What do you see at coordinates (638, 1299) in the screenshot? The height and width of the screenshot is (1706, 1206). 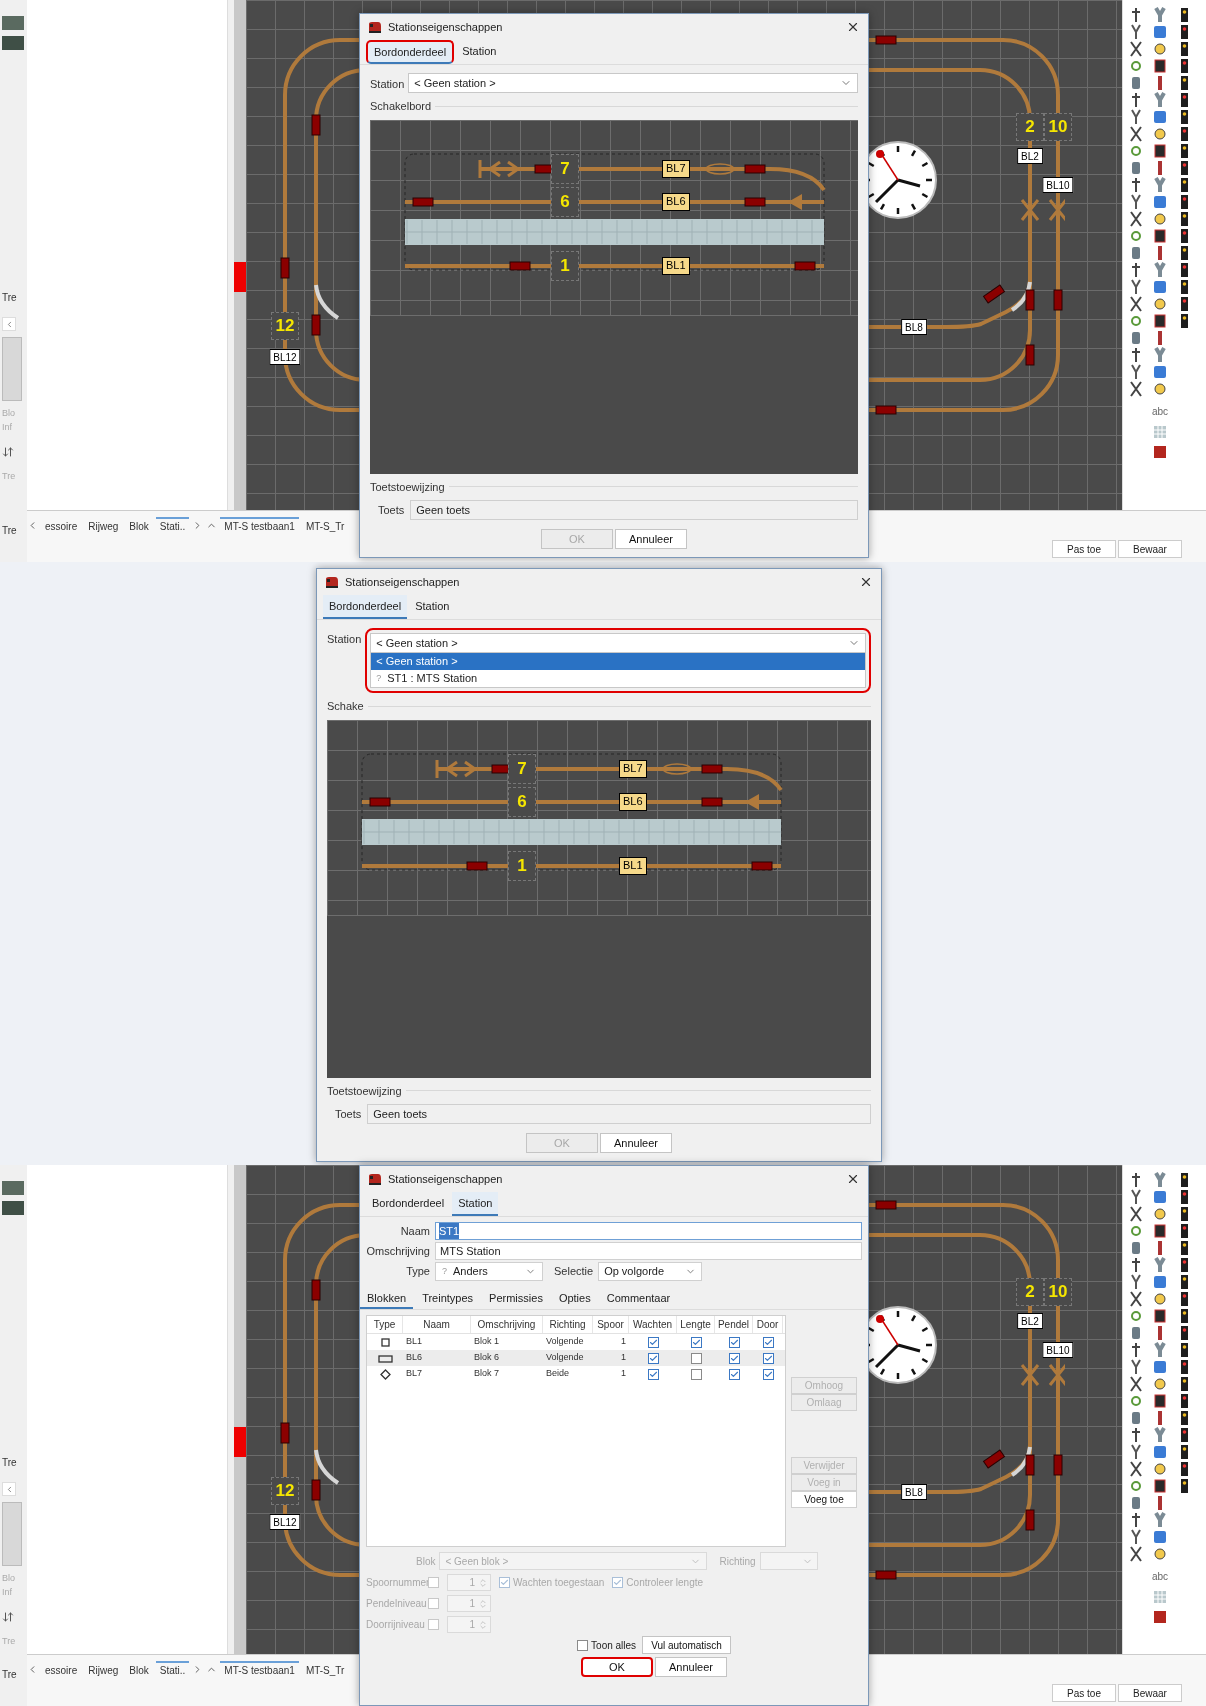 I see `sub-tab: Commentaar` at bounding box center [638, 1299].